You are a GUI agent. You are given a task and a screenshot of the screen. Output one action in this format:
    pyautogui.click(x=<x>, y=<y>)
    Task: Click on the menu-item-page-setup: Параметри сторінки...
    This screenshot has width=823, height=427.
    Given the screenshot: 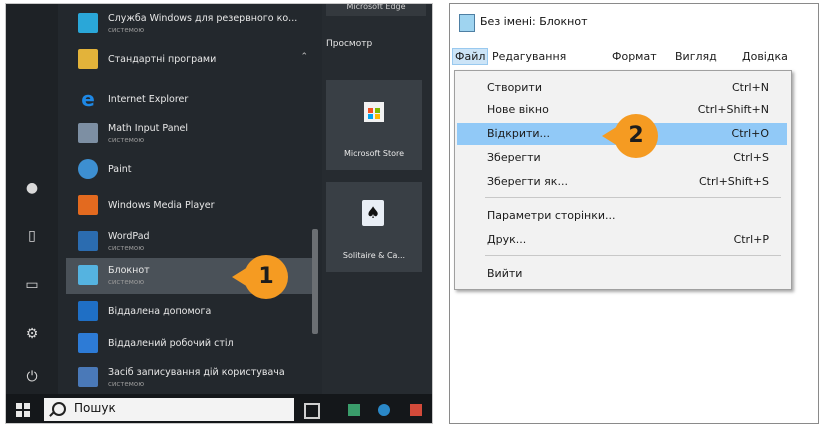 What is the action you would take?
    pyautogui.click(x=622, y=216)
    